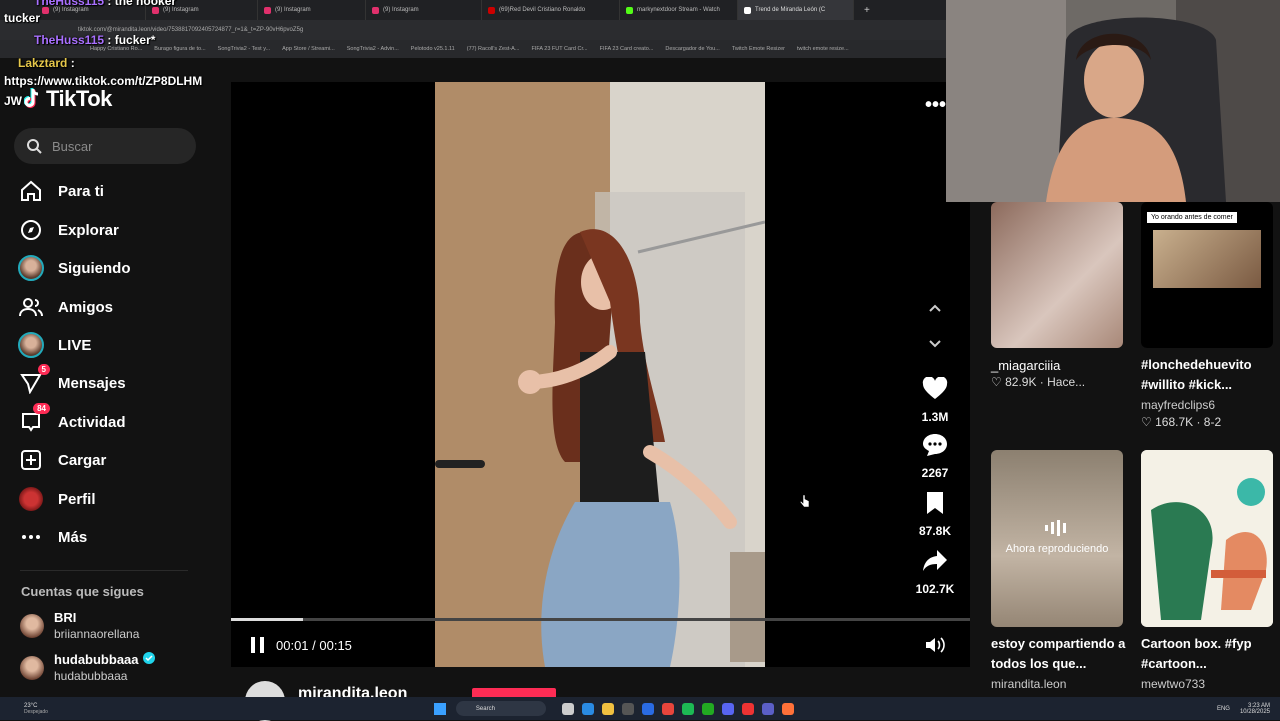 The height and width of the screenshot is (721, 1280). Describe the element at coordinates (727, 708) in the screenshot. I see `discord-icon` at that location.